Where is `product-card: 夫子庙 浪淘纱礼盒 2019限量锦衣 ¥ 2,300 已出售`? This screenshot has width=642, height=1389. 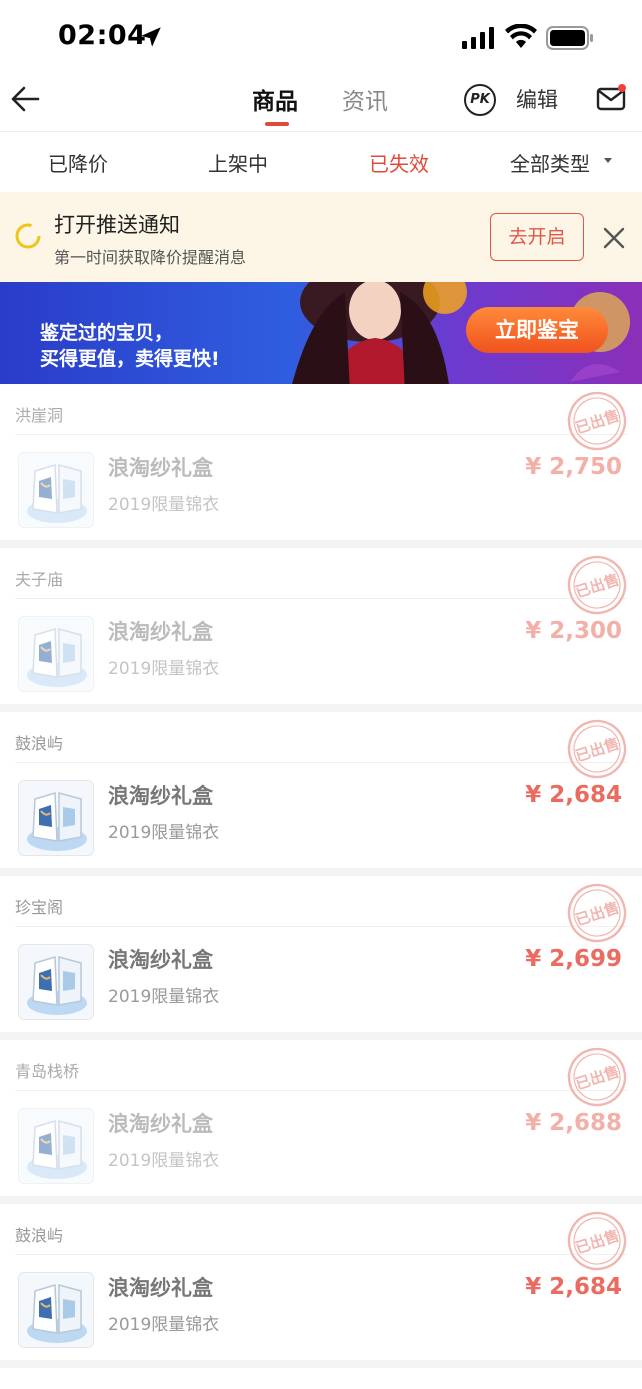 product-card: 夫子庙 浪淘纱礼盒 2019限量锦衣 ¥ 2,300 已出售 is located at coordinates (321, 626).